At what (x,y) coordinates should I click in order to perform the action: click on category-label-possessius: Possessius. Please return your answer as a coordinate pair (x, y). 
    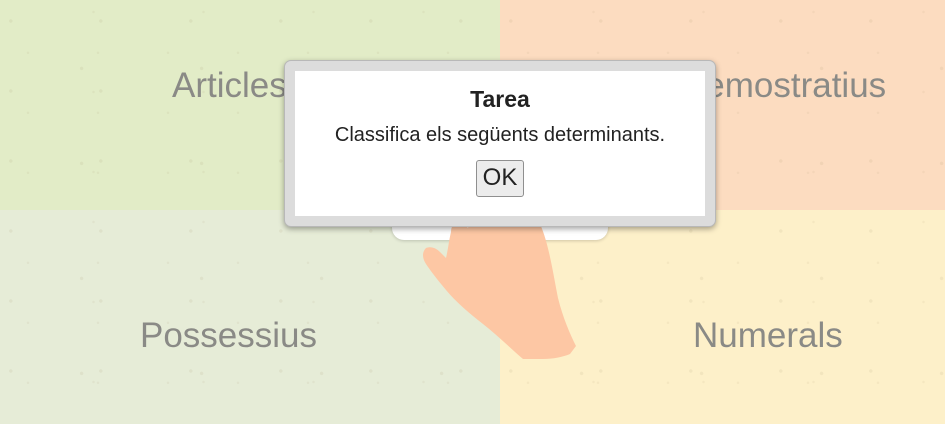
    Looking at the image, I should click on (229, 335).